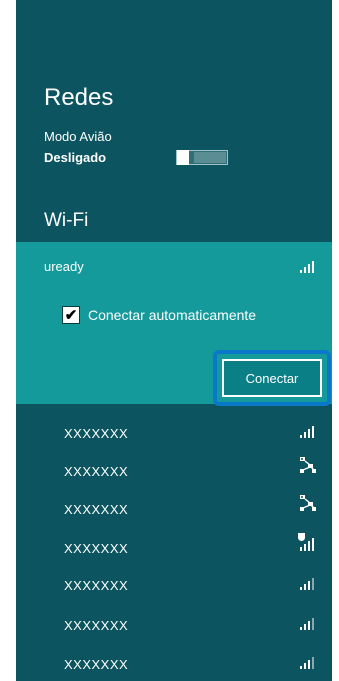 Image resolution: width=339 pixels, height=681 pixels. Describe the element at coordinates (71, 315) in the screenshot. I see `auto-connect-checkbox: ✔` at that location.